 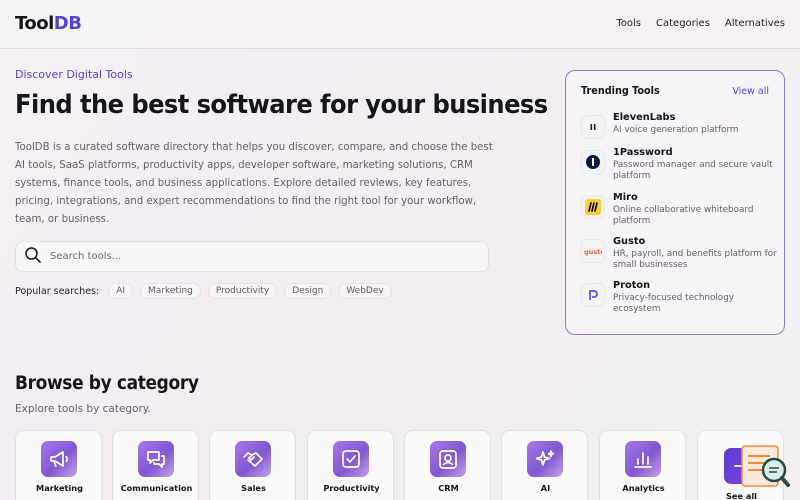 I want to click on page-title: Find the best software for your business, so click(x=281, y=105).